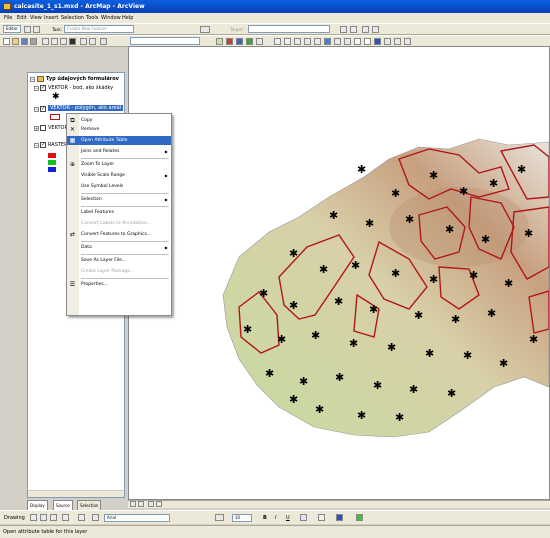  Describe the element at coordinates (297, 41) in the screenshot. I see `fixed-zoom-in-icon` at that location.